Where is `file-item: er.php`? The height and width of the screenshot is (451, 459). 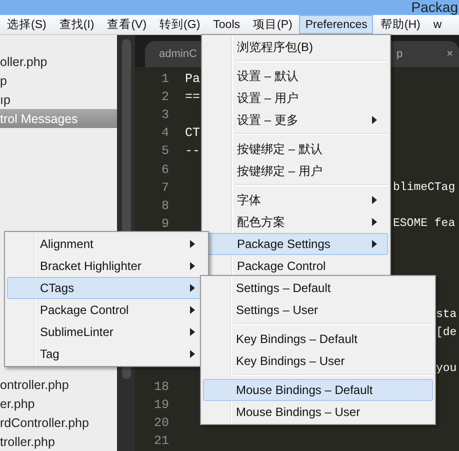 file-item: er.php is located at coordinates (58, 403).